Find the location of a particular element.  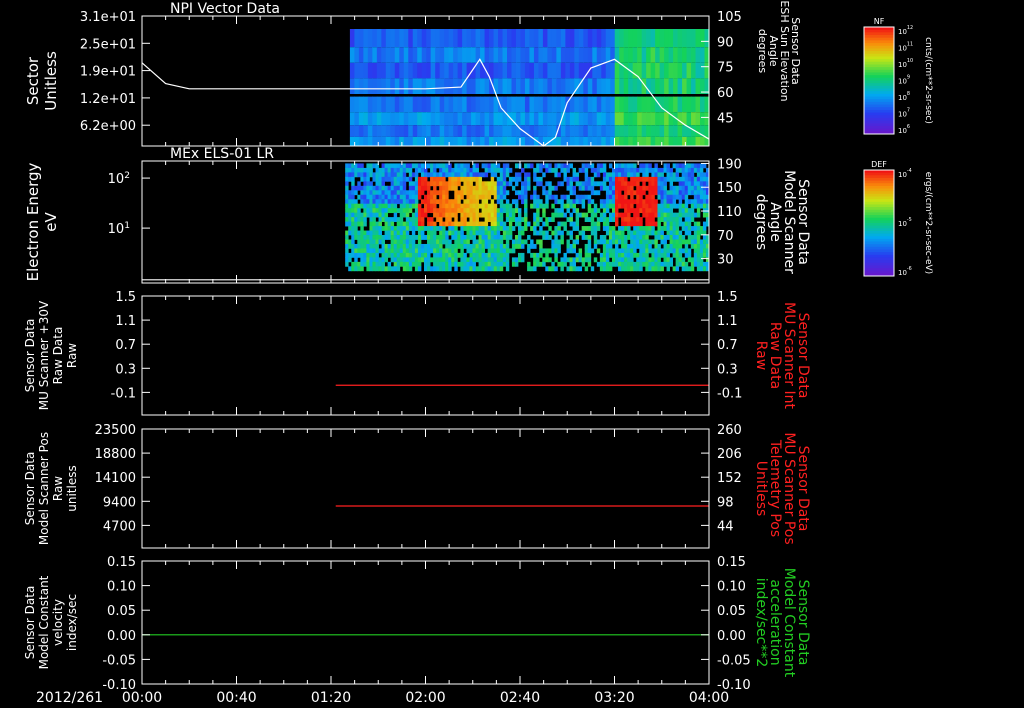

y2-tick-label: 190 is located at coordinates (729, 164).